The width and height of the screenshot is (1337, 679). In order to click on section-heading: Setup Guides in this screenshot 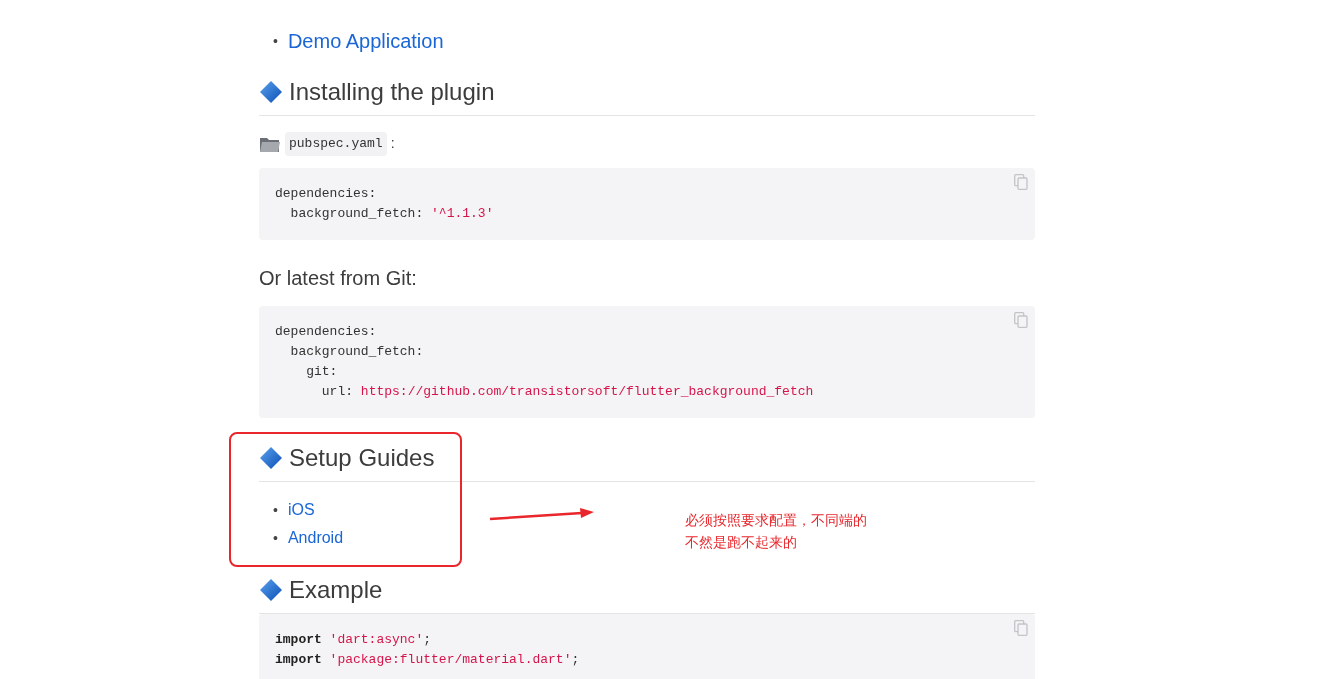, I will do `click(362, 457)`.